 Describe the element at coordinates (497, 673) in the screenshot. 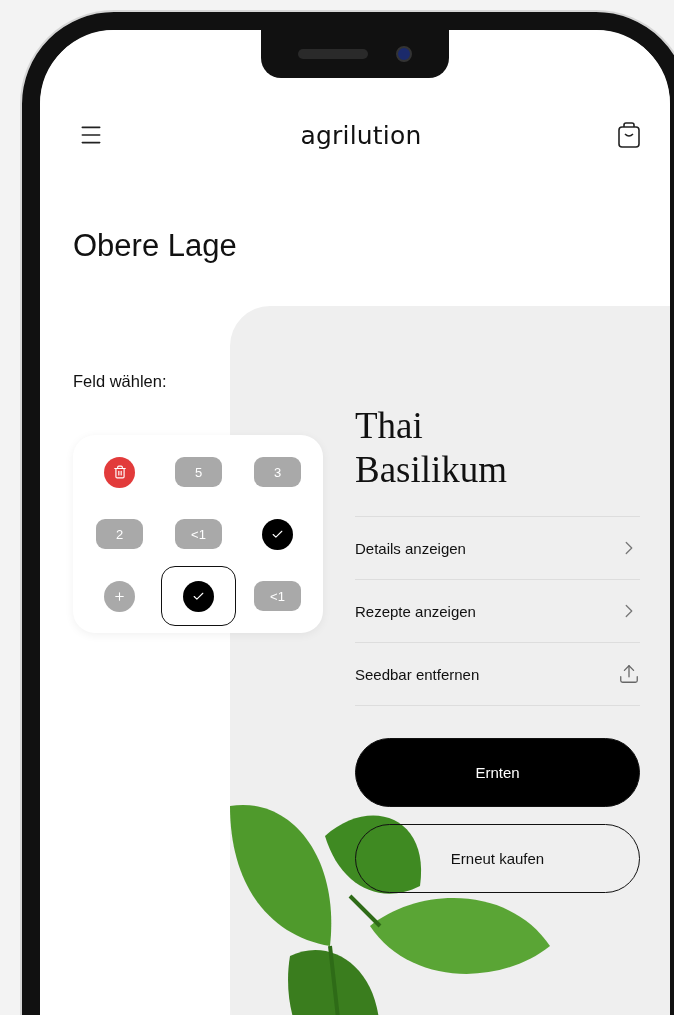

I see `action-row: Seedbar entfernen` at that location.